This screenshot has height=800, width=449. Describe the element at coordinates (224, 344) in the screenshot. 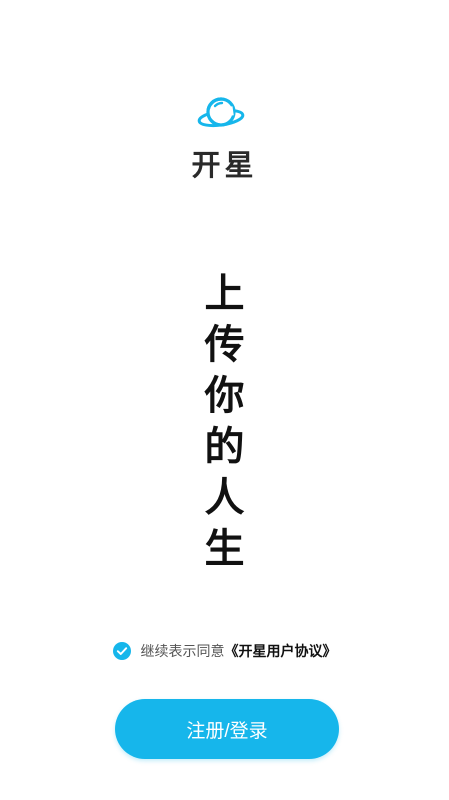

I see `slogan-char: 传` at that location.